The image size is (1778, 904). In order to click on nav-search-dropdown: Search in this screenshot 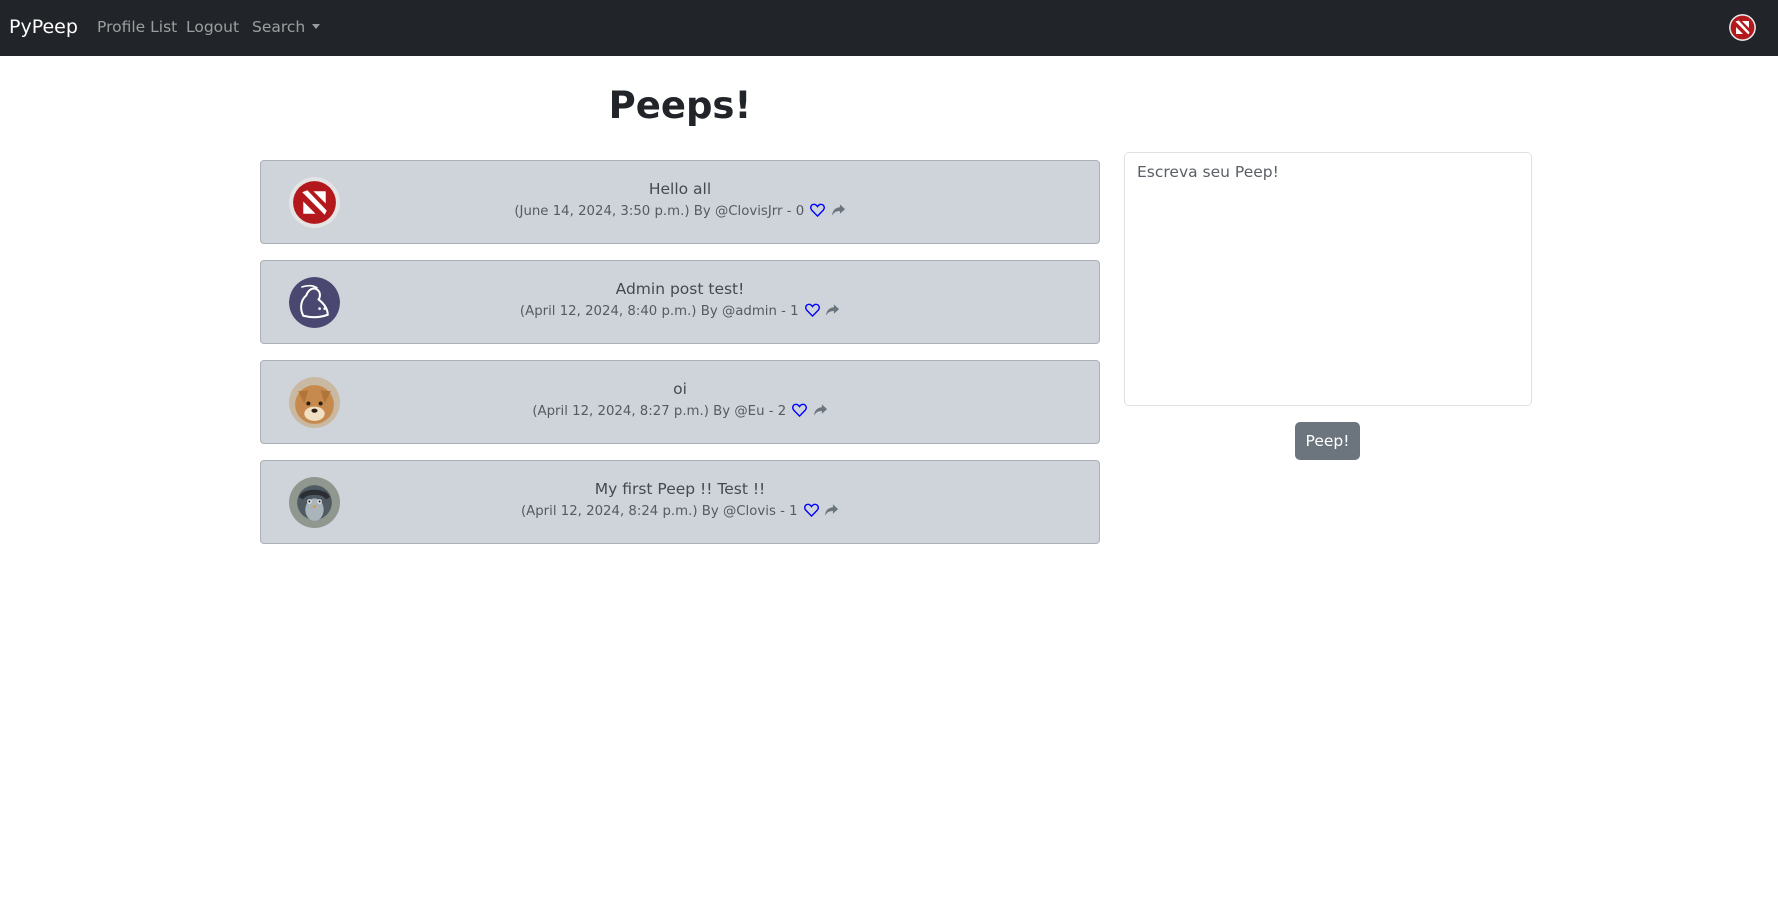, I will do `click(286, 27)`.